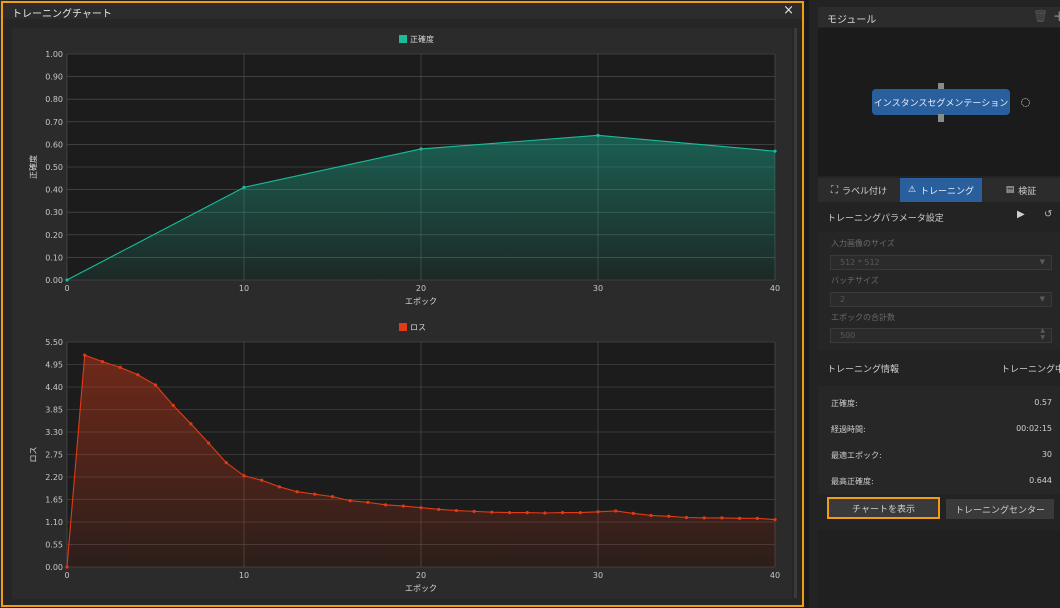 This screenshot has width=1060, height=608. What do you see at coordinates (883, 508) in the screenshot?
I see `show-chart-button: チャートを表示` at bounding box center [883, 508].